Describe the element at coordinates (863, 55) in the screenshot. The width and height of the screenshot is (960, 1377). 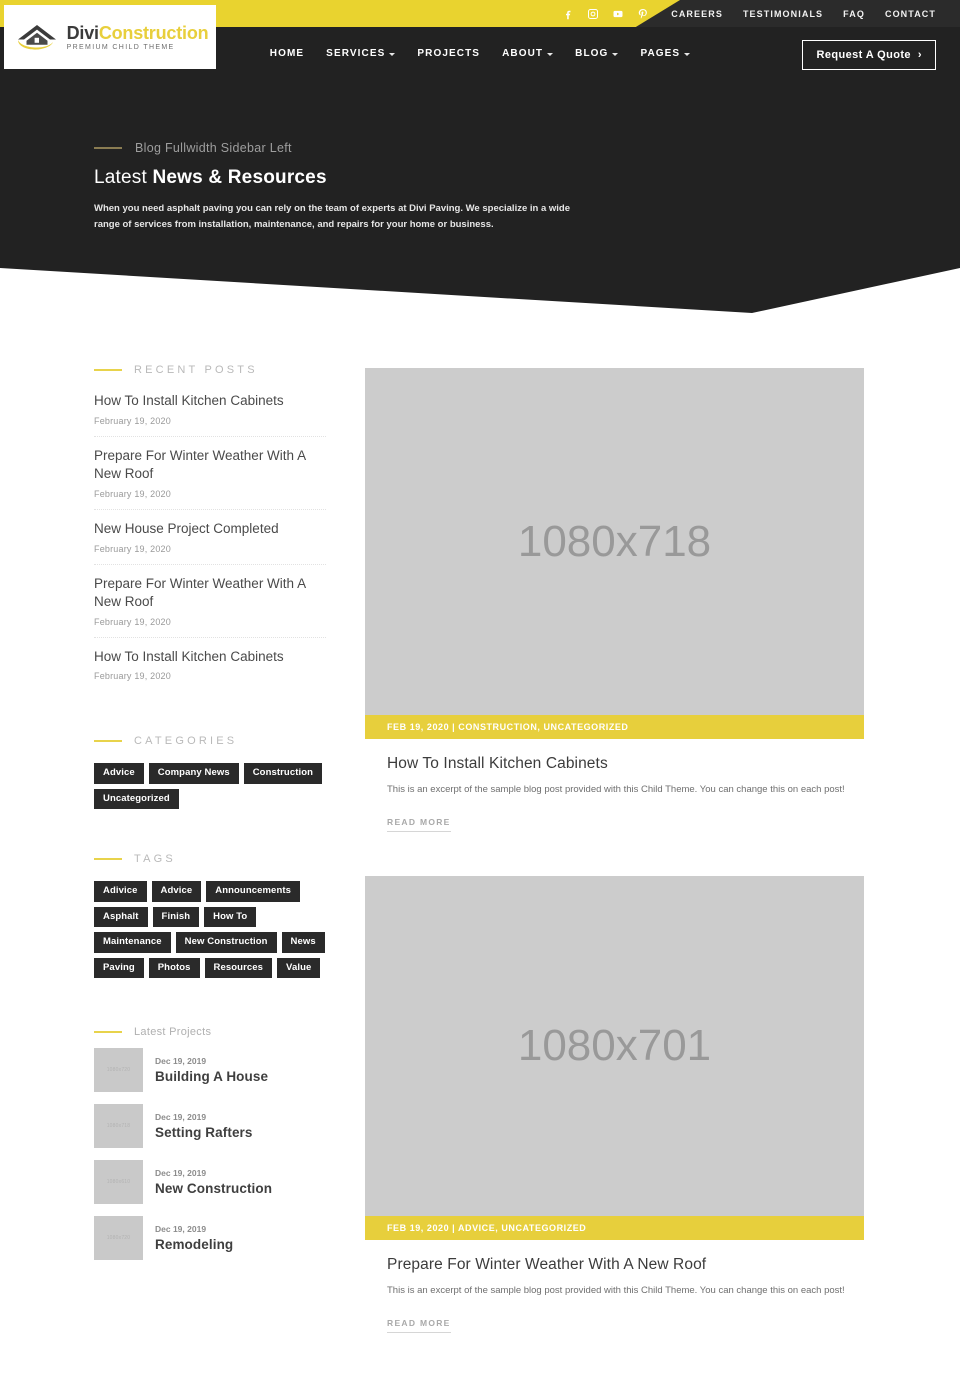
I see `request-a-quote-label: Request A Quote` at that location.